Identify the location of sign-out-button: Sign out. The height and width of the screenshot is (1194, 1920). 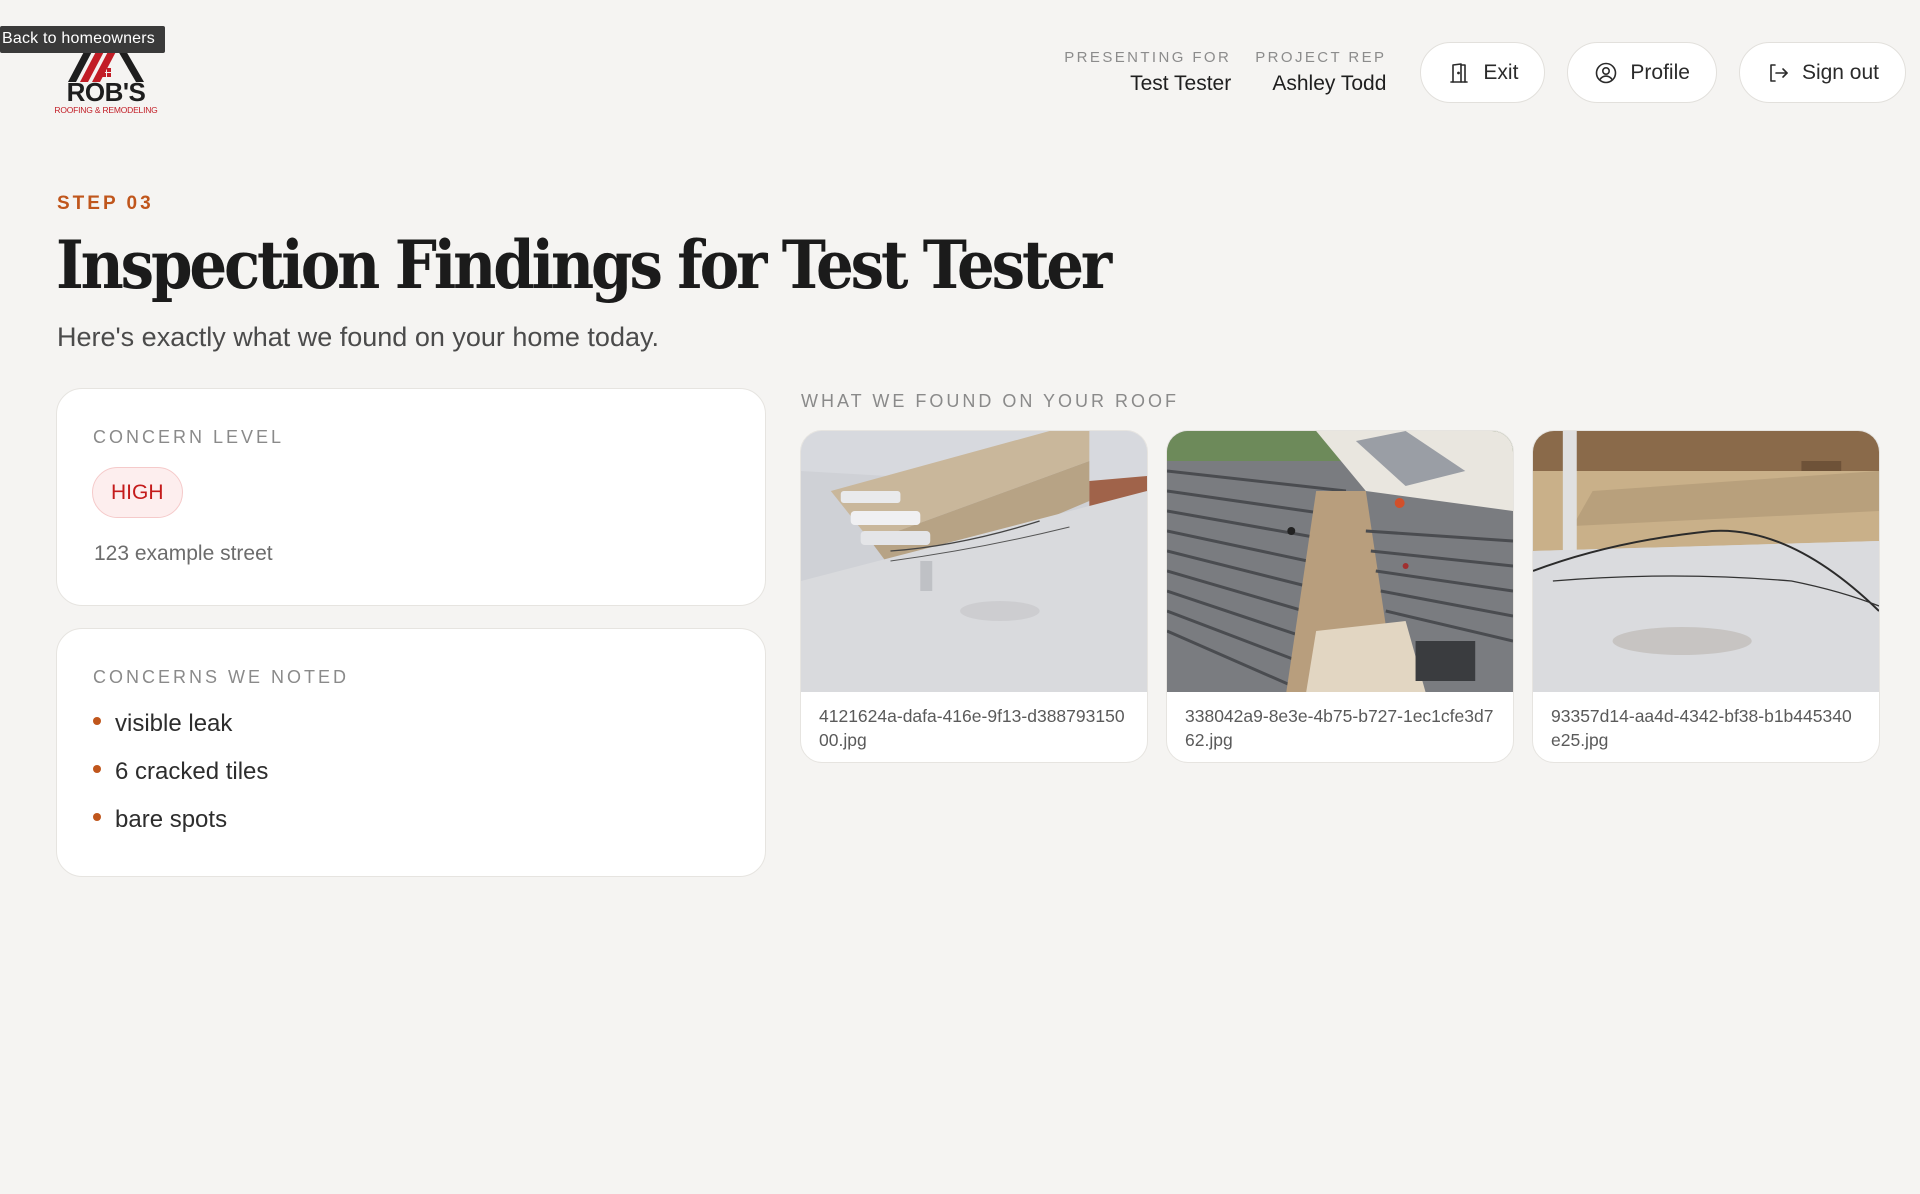
(1822, 72).